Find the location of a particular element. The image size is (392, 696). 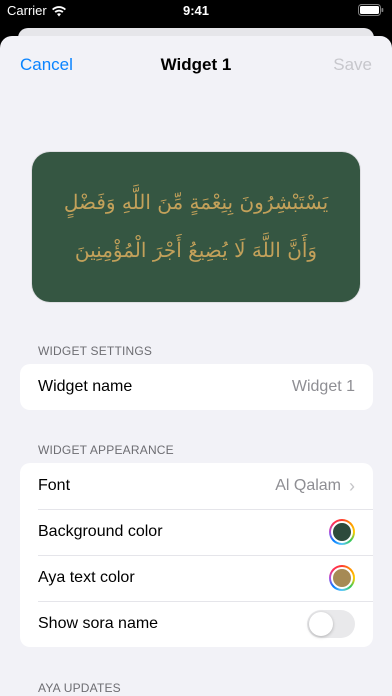

show-sora-name-toggle is located at coordinates (331, 624).